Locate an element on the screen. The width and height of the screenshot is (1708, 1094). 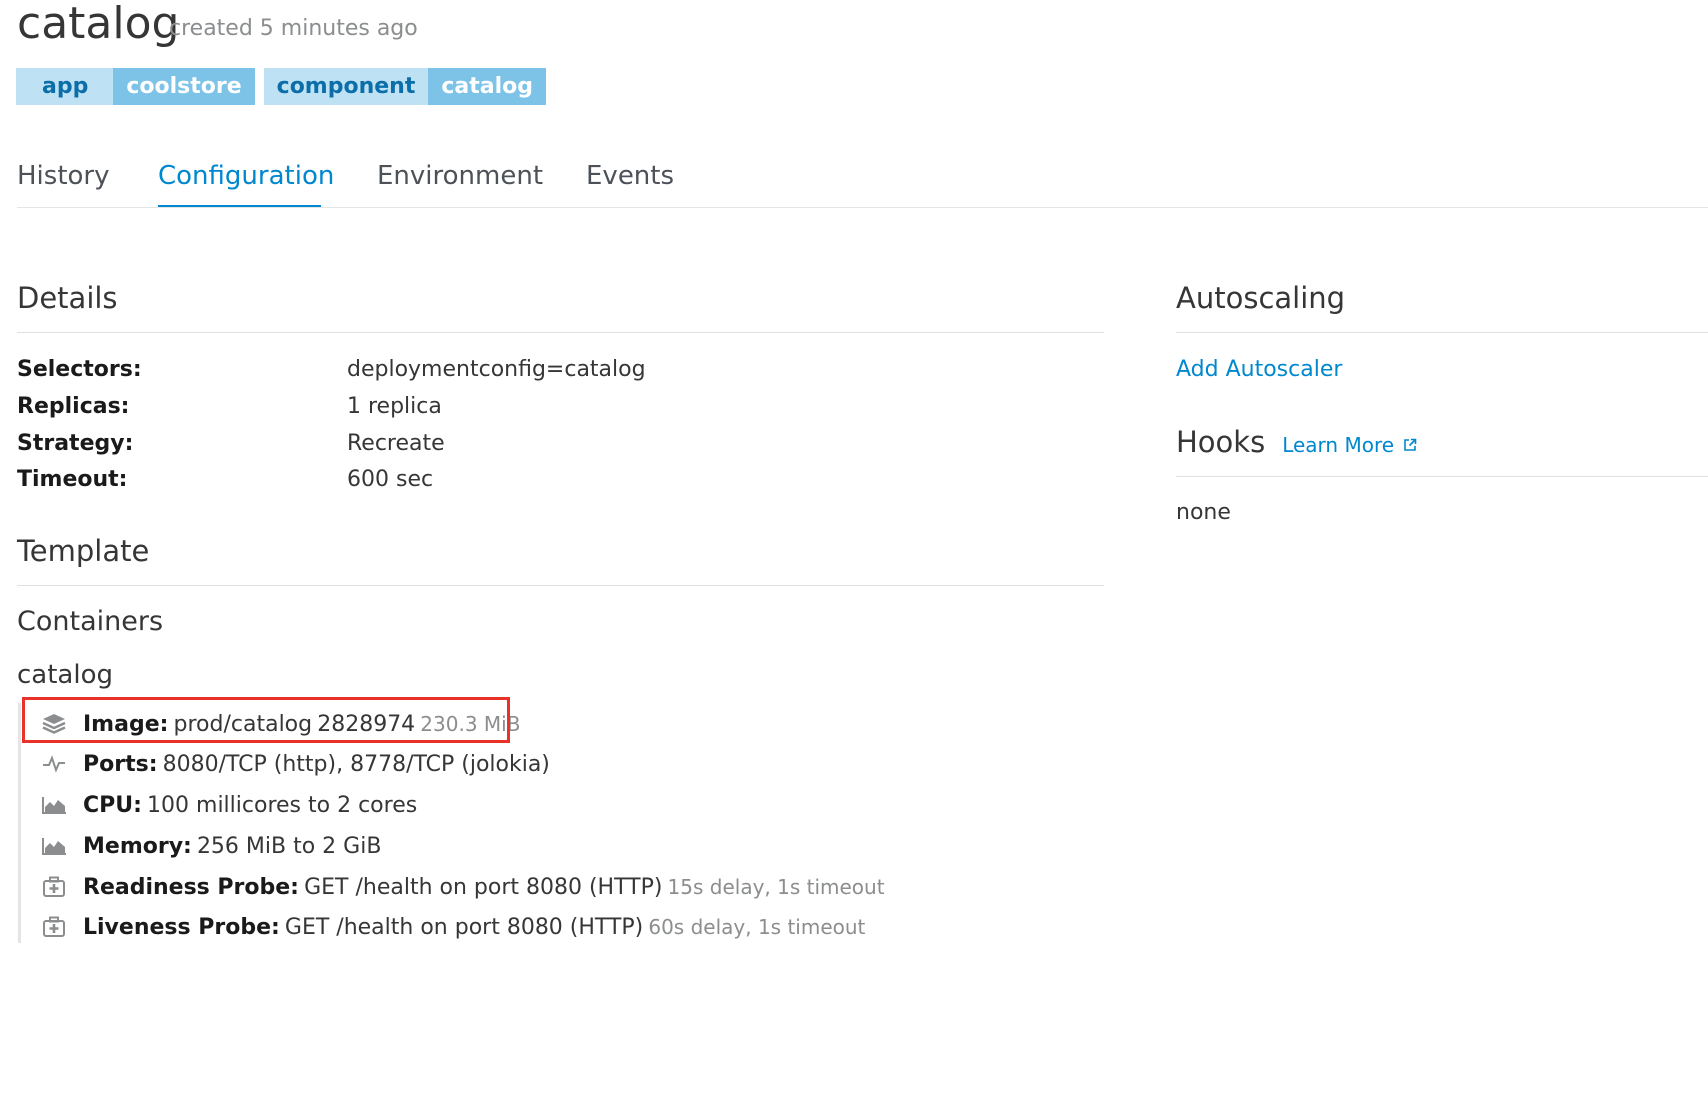
template-divider is located at coordinates (560, 585).